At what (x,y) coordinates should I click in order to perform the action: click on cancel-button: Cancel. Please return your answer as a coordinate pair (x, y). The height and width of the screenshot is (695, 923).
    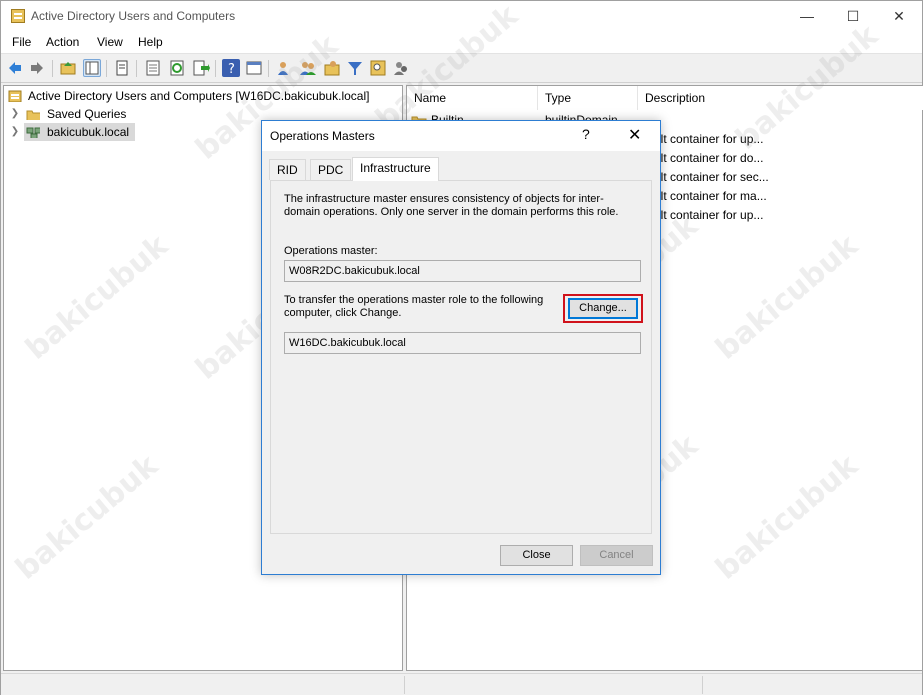
    Looking at the image, I should click on (616, 555).